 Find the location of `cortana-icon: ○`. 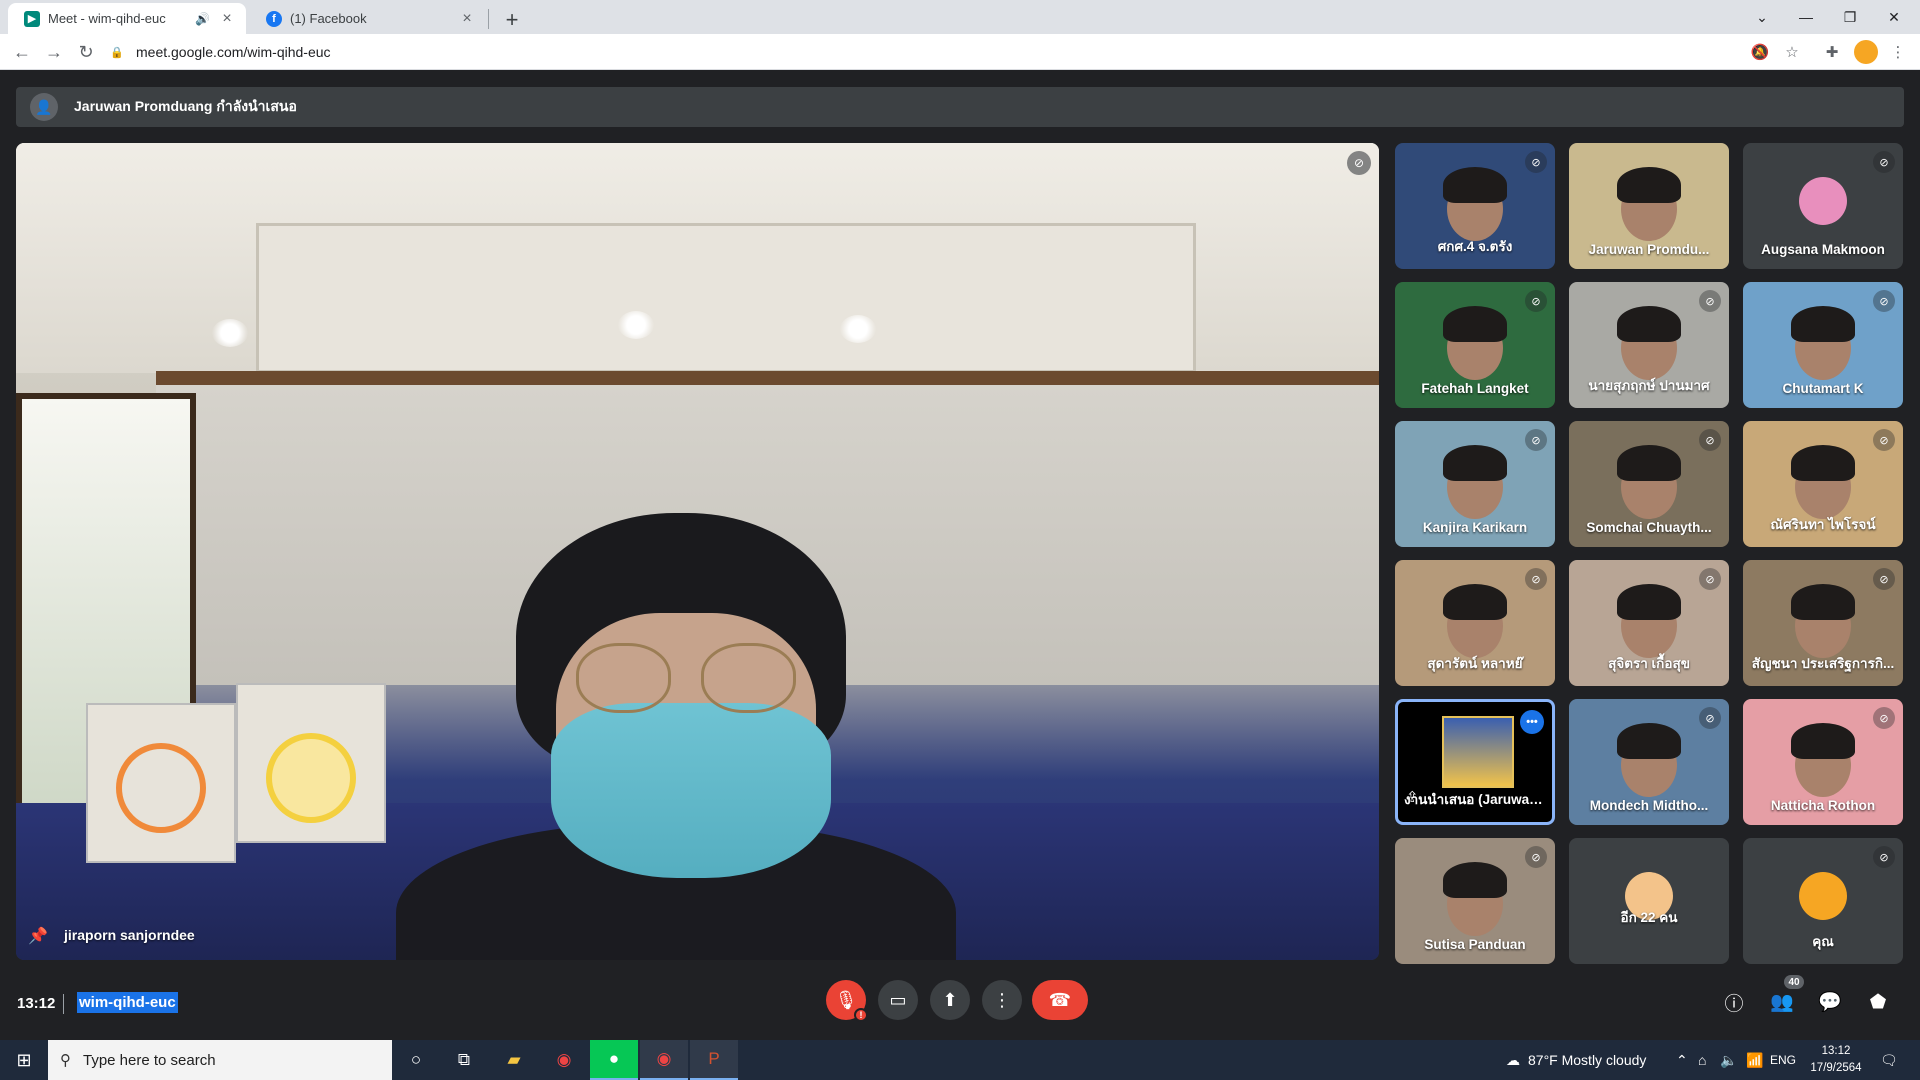

cortana-icon: ○ is located at coordinates (416, 1060).